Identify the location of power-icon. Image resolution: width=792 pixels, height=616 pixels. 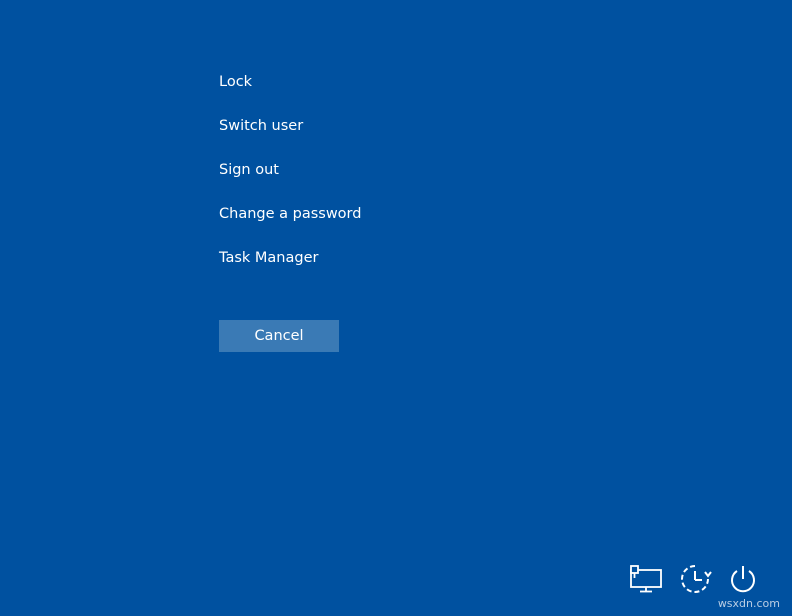
(743, 579).